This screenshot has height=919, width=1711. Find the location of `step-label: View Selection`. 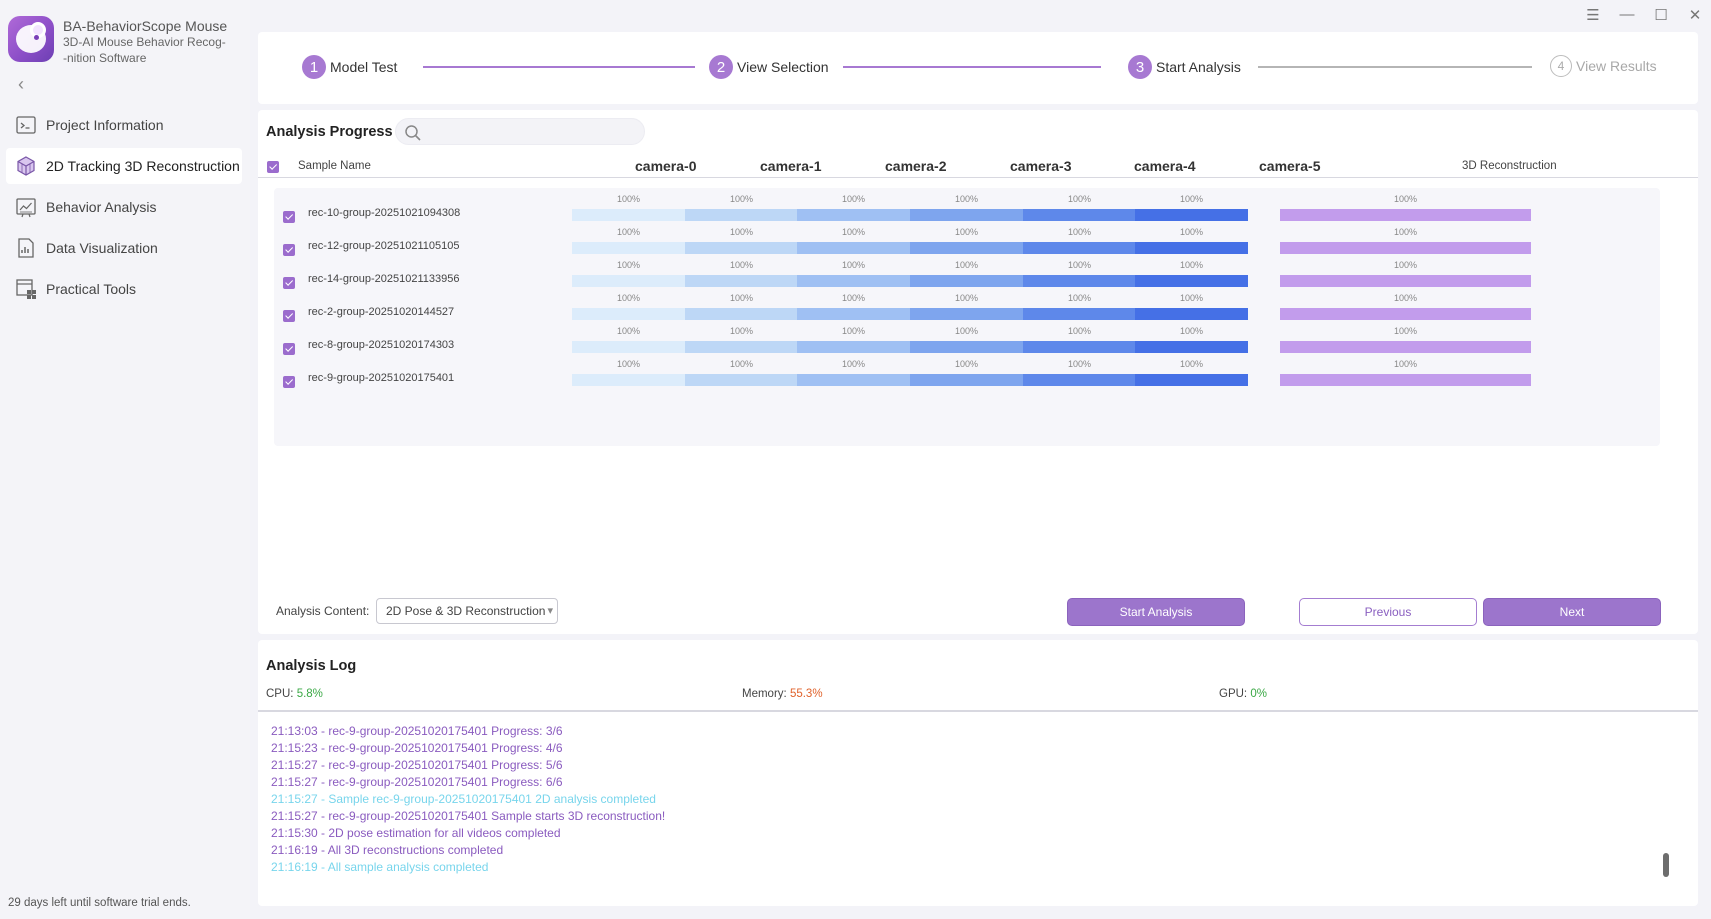

step-label: View Selection is located at coordinates (783, 67).